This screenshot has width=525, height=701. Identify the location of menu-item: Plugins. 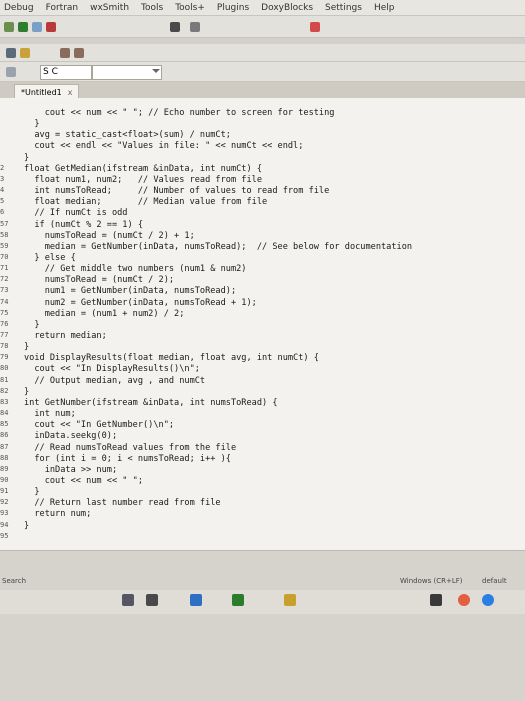
(233, 8).